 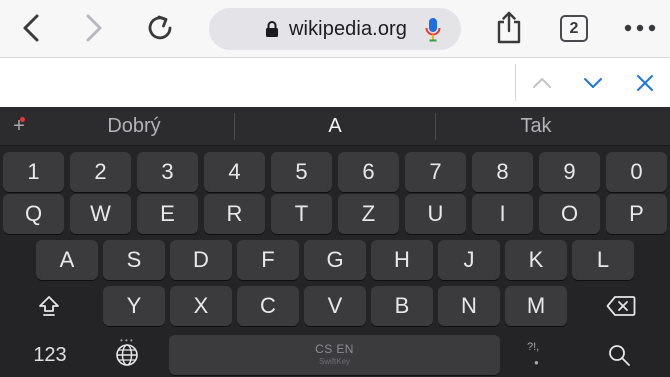 What do you see at coordinates (301, 214) in the screenshot?
I see `key-t: T` at bounding box center [301, 214].